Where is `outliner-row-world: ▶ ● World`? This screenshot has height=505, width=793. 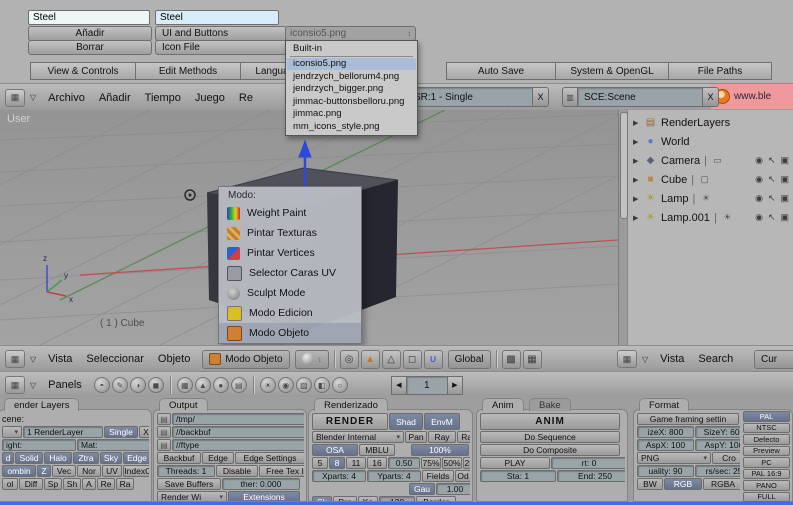 outliner-row-world: ▶ ● World is located at coordinates (711, 141).